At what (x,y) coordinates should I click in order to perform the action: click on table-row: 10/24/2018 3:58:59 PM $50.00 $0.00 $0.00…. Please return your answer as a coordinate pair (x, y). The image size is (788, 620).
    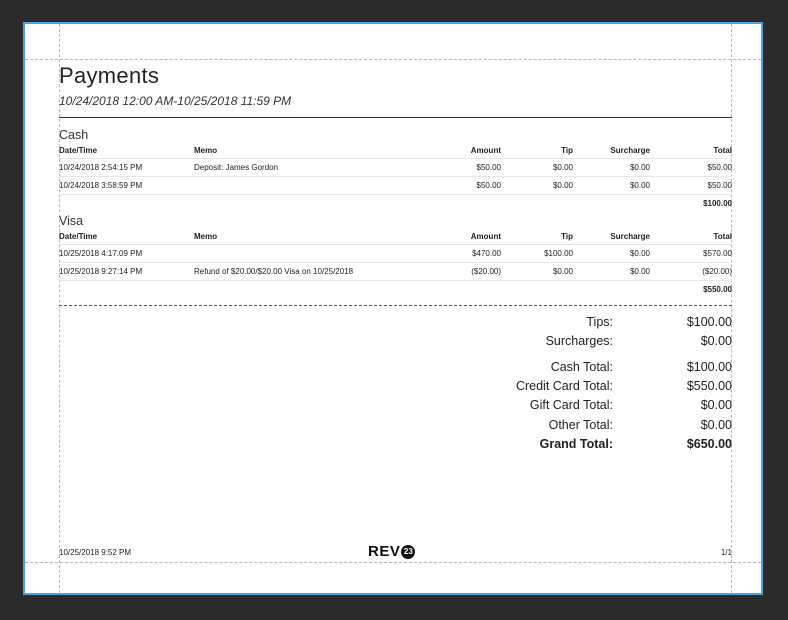
    Looking at the image, I should click on (395, 186).